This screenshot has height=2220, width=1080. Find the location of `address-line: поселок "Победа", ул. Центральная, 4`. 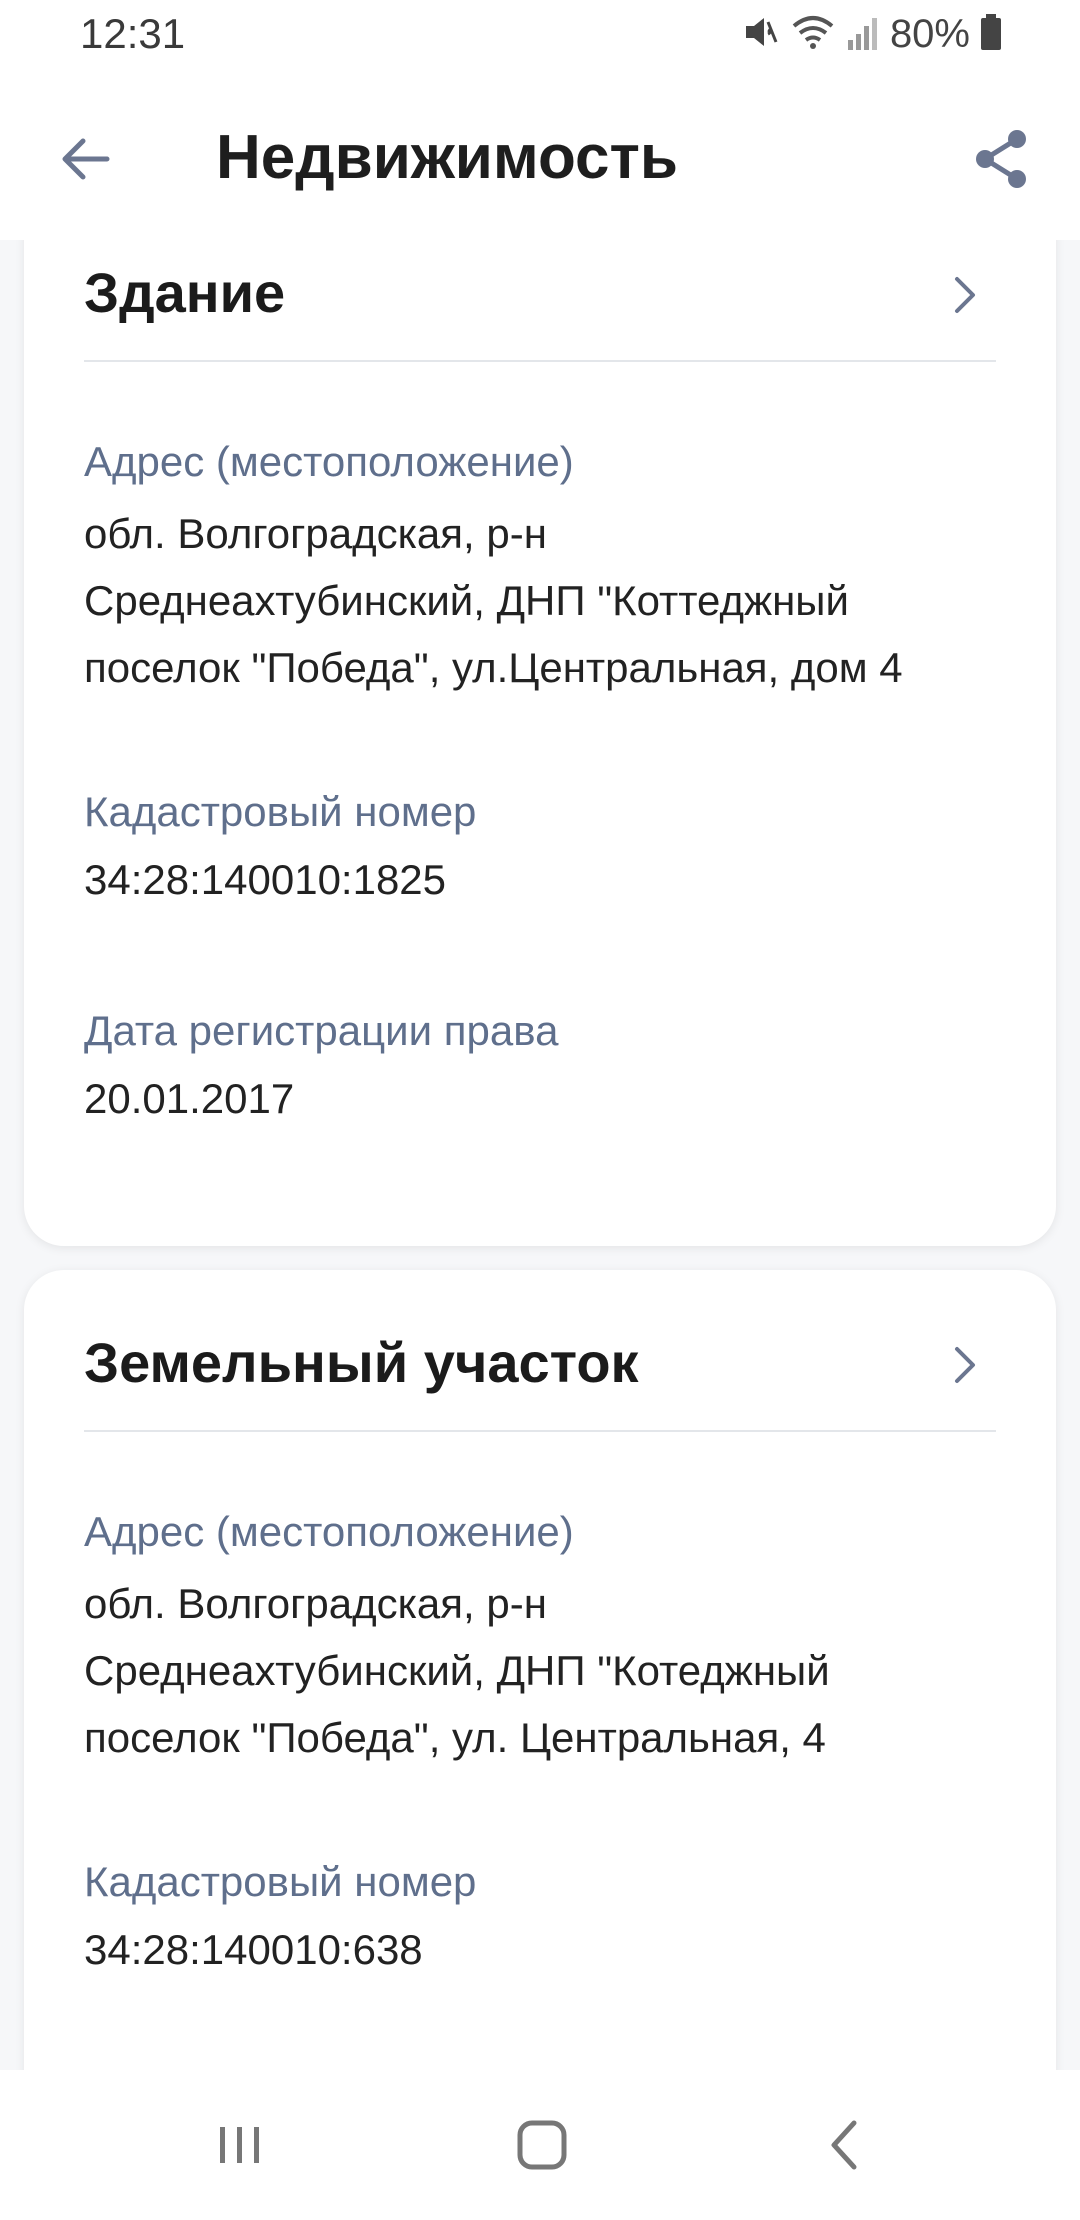

address-line: поселок "Победа", ул. Центральная, 4 is located at coordinates (455, 1737).